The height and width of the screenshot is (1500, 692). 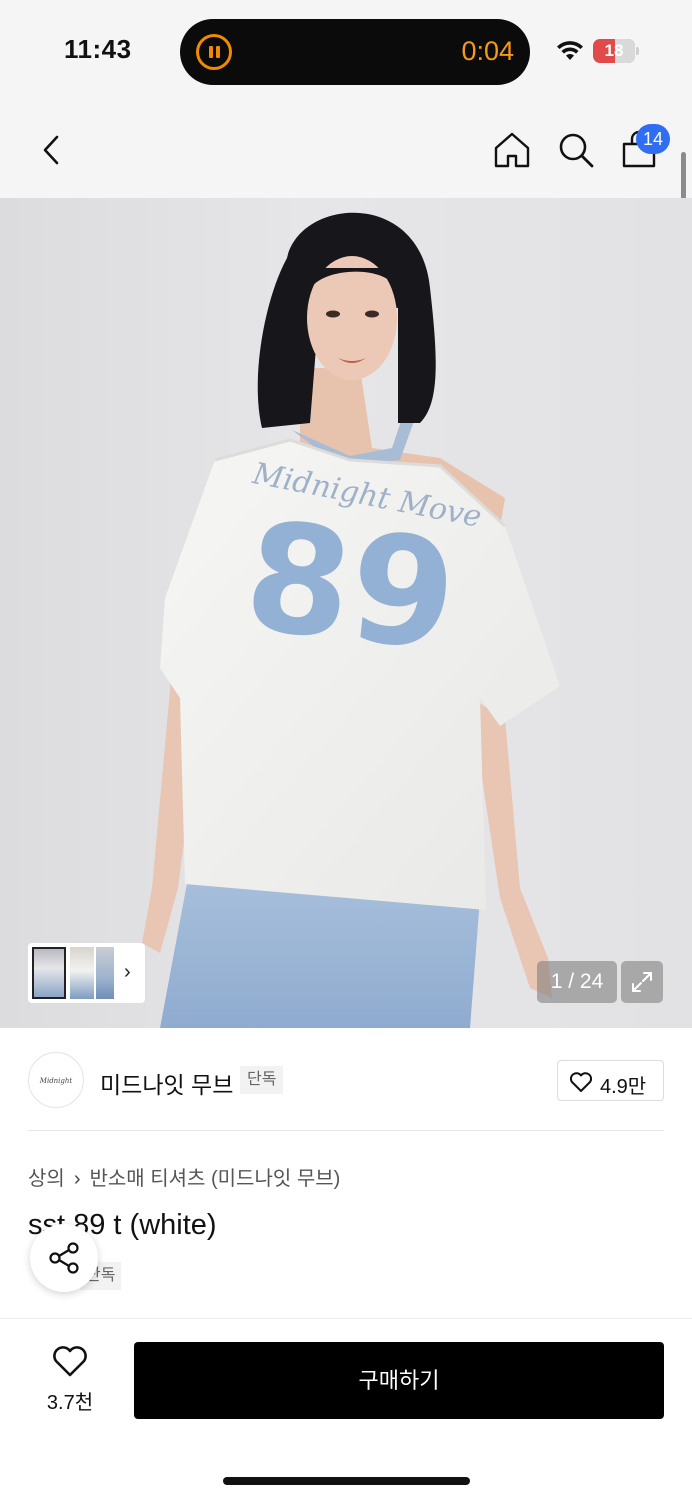 I want to click on share-button, so click(x=64, y=1258).